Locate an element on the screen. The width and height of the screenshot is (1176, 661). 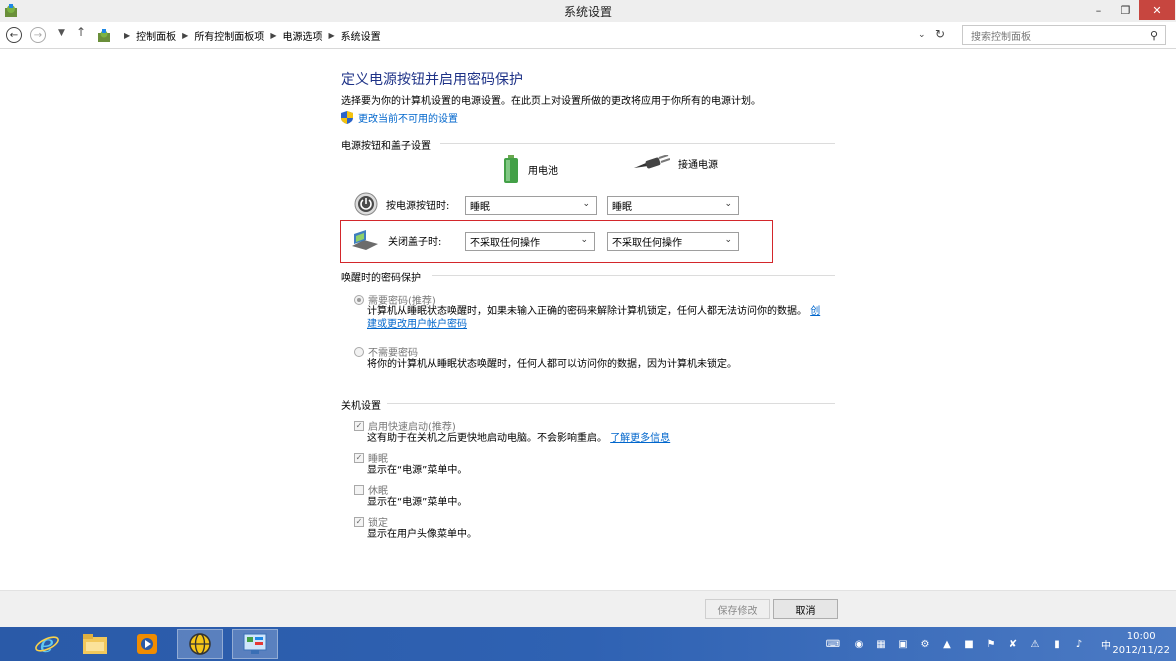
no-password-radio: 不需要密码 is located at coordinates (386, 351).